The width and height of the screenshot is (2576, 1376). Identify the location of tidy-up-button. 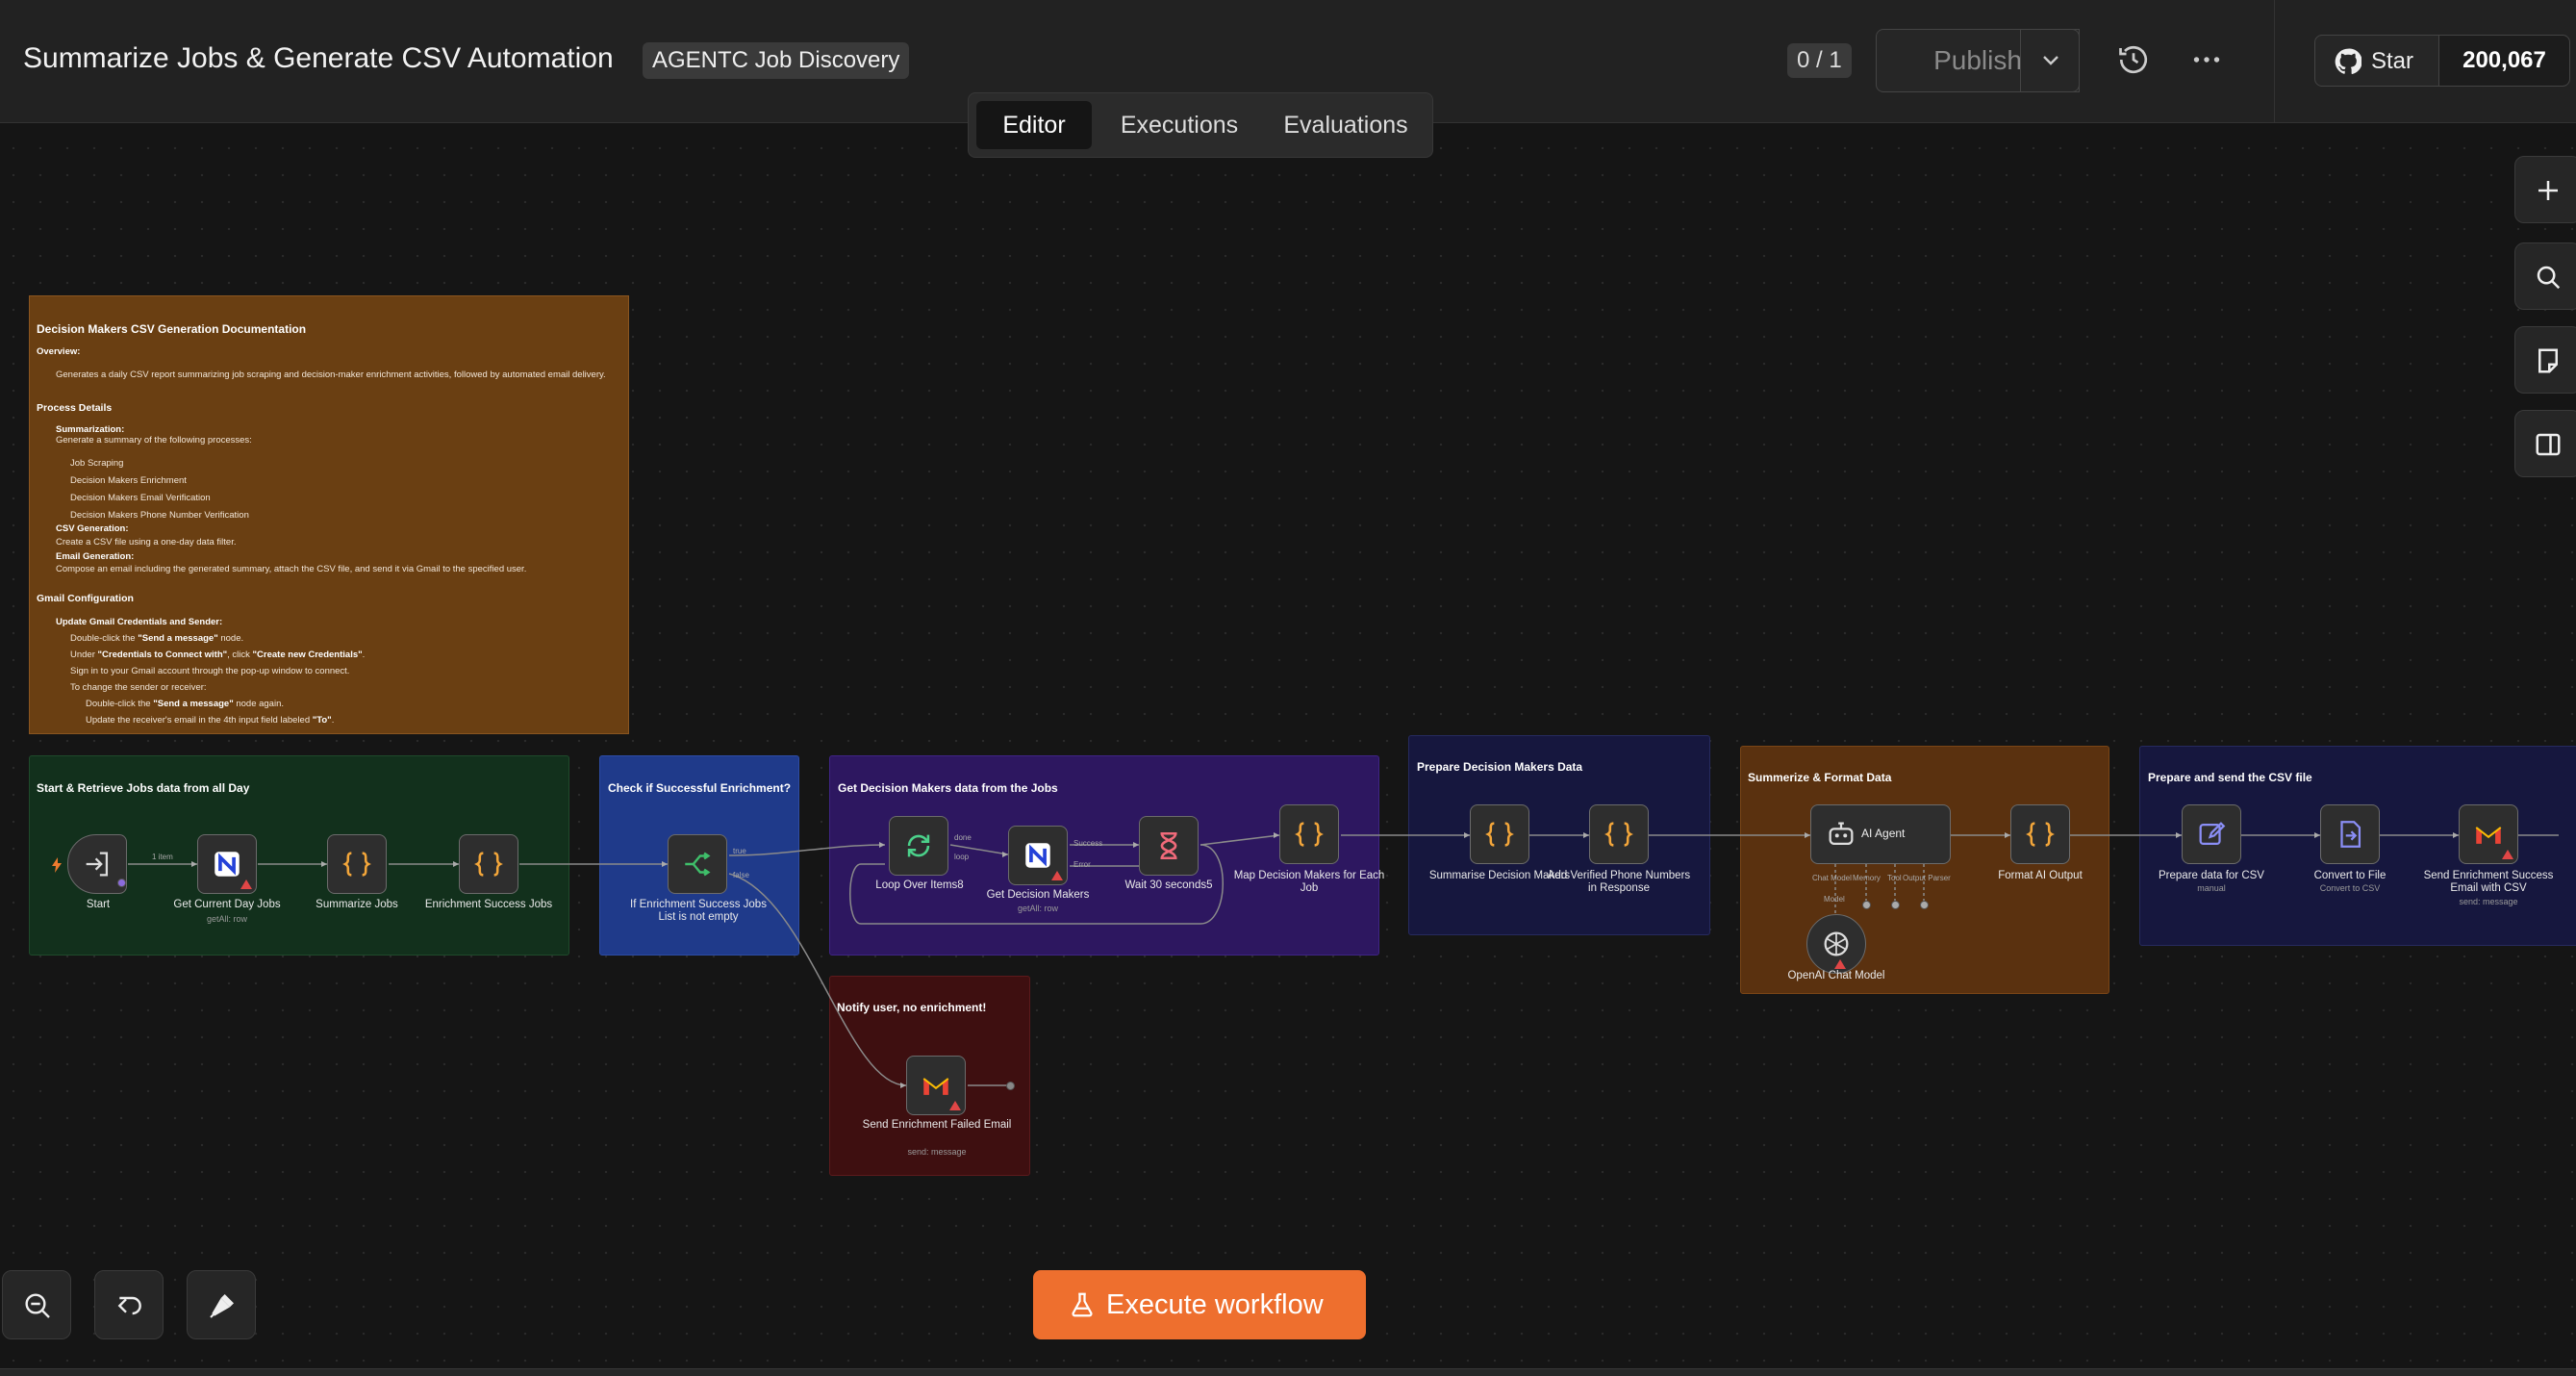
(222, 1304).